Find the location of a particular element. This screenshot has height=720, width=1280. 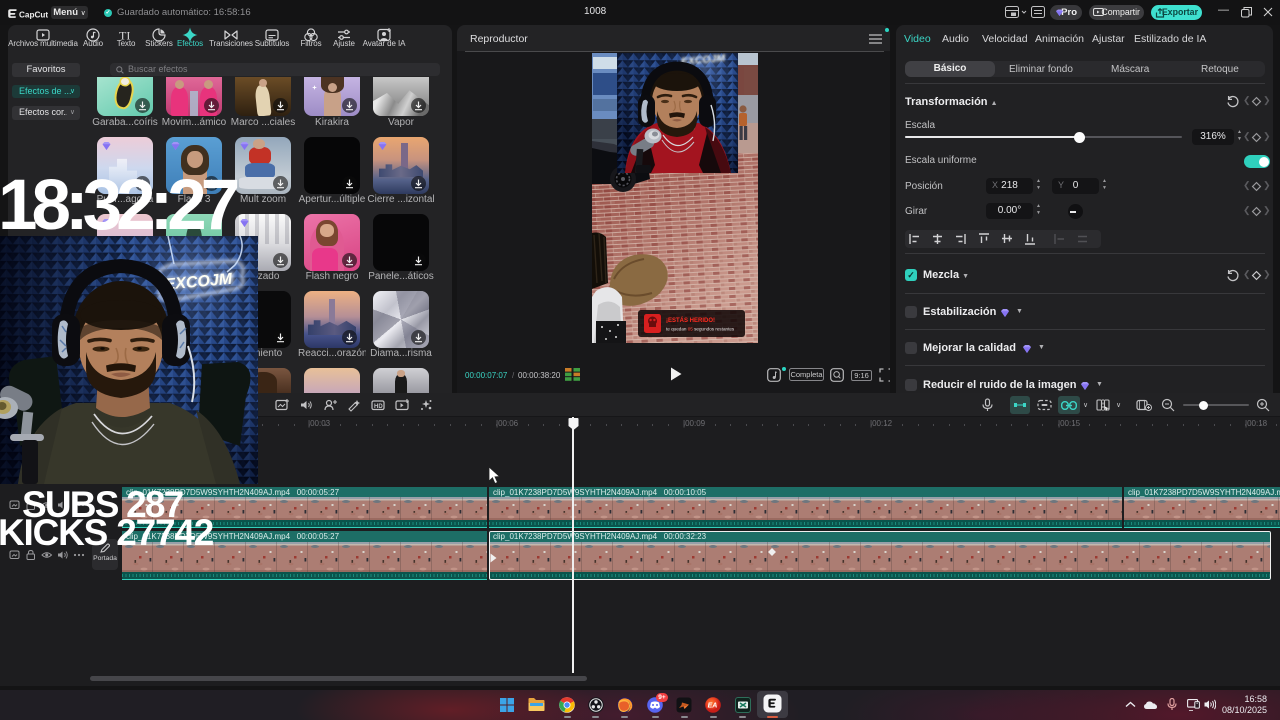

svg-text: HD is located at coordinates (378, 407).